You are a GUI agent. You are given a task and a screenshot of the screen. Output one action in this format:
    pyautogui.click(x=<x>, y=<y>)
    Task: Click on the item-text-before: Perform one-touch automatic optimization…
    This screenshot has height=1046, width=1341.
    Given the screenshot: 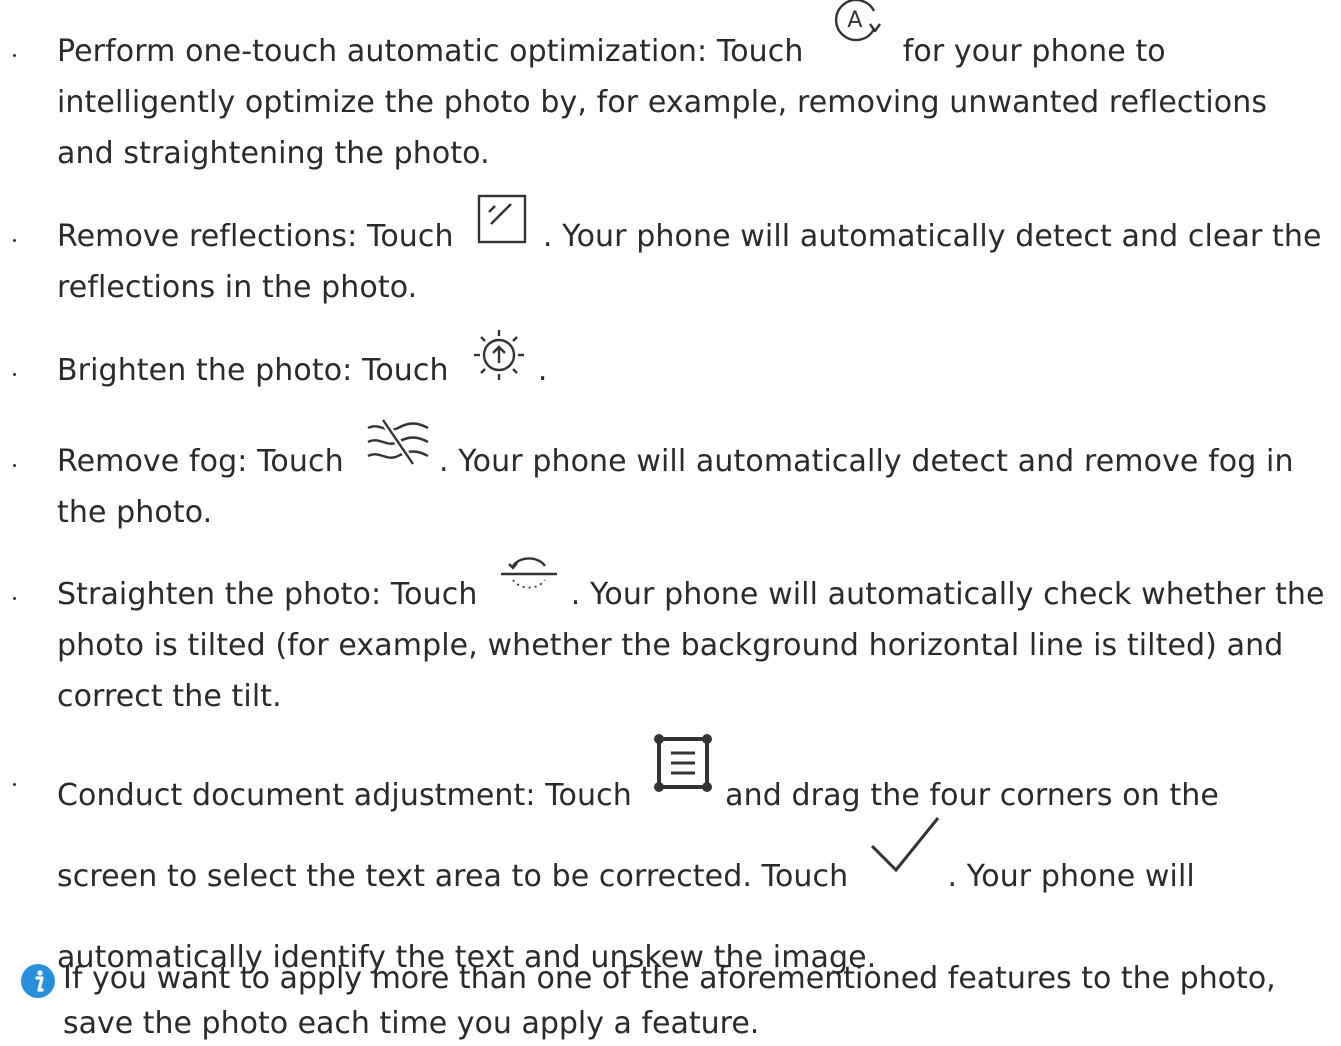 What is the action you would take?
    pyautogui.click(x=430, y=51)
    